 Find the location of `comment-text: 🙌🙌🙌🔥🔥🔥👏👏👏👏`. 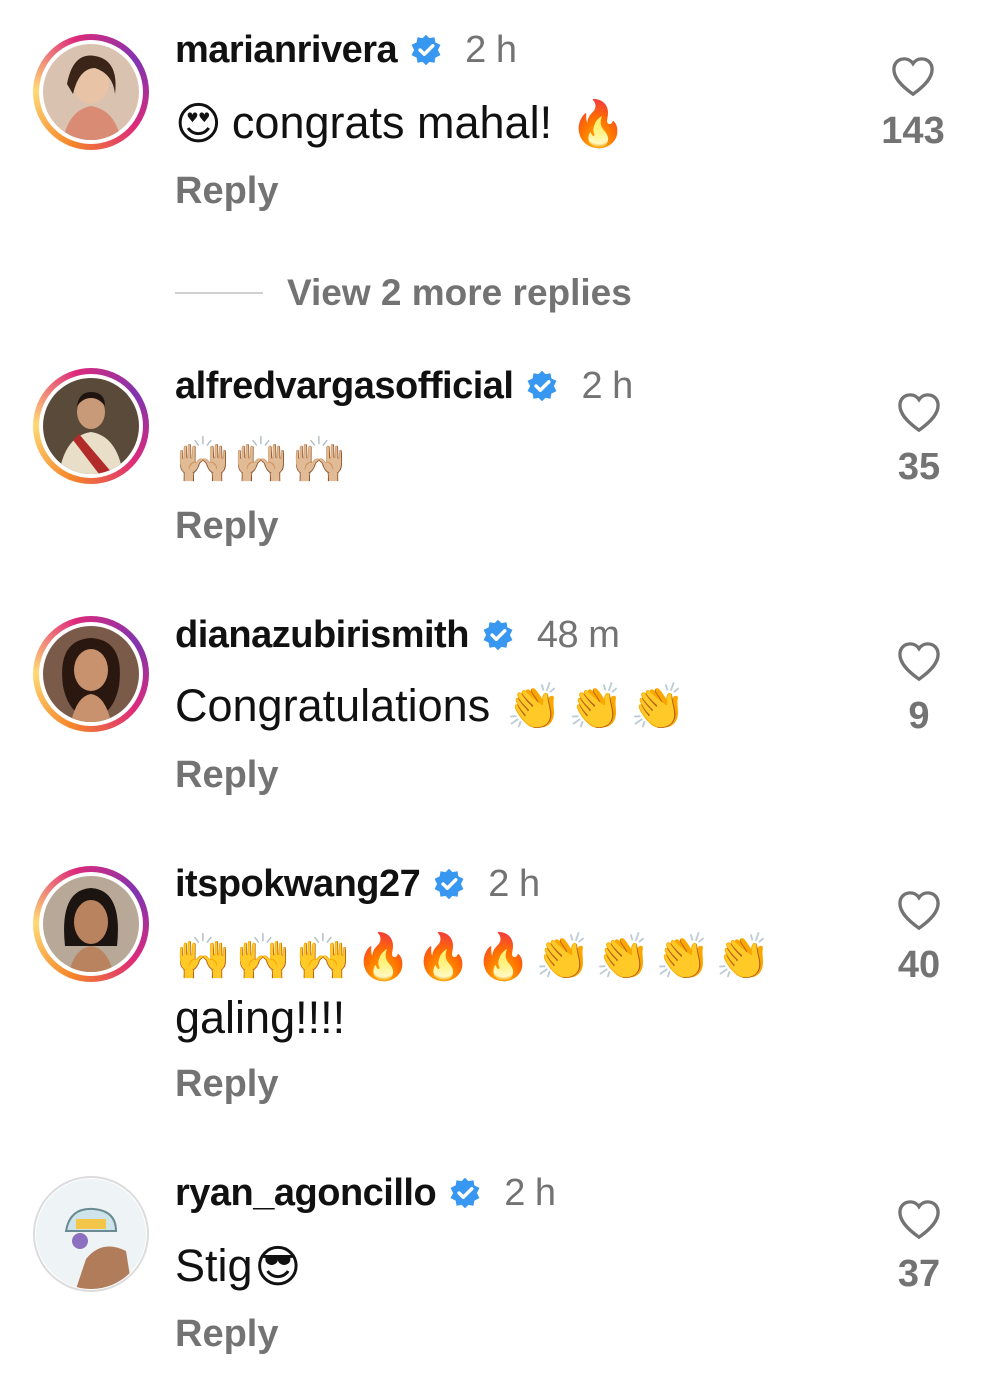

comment-text: 🙌🙌🙌🔥🔥🔥👏👏👏👏 is located at coordinates (475, 956).